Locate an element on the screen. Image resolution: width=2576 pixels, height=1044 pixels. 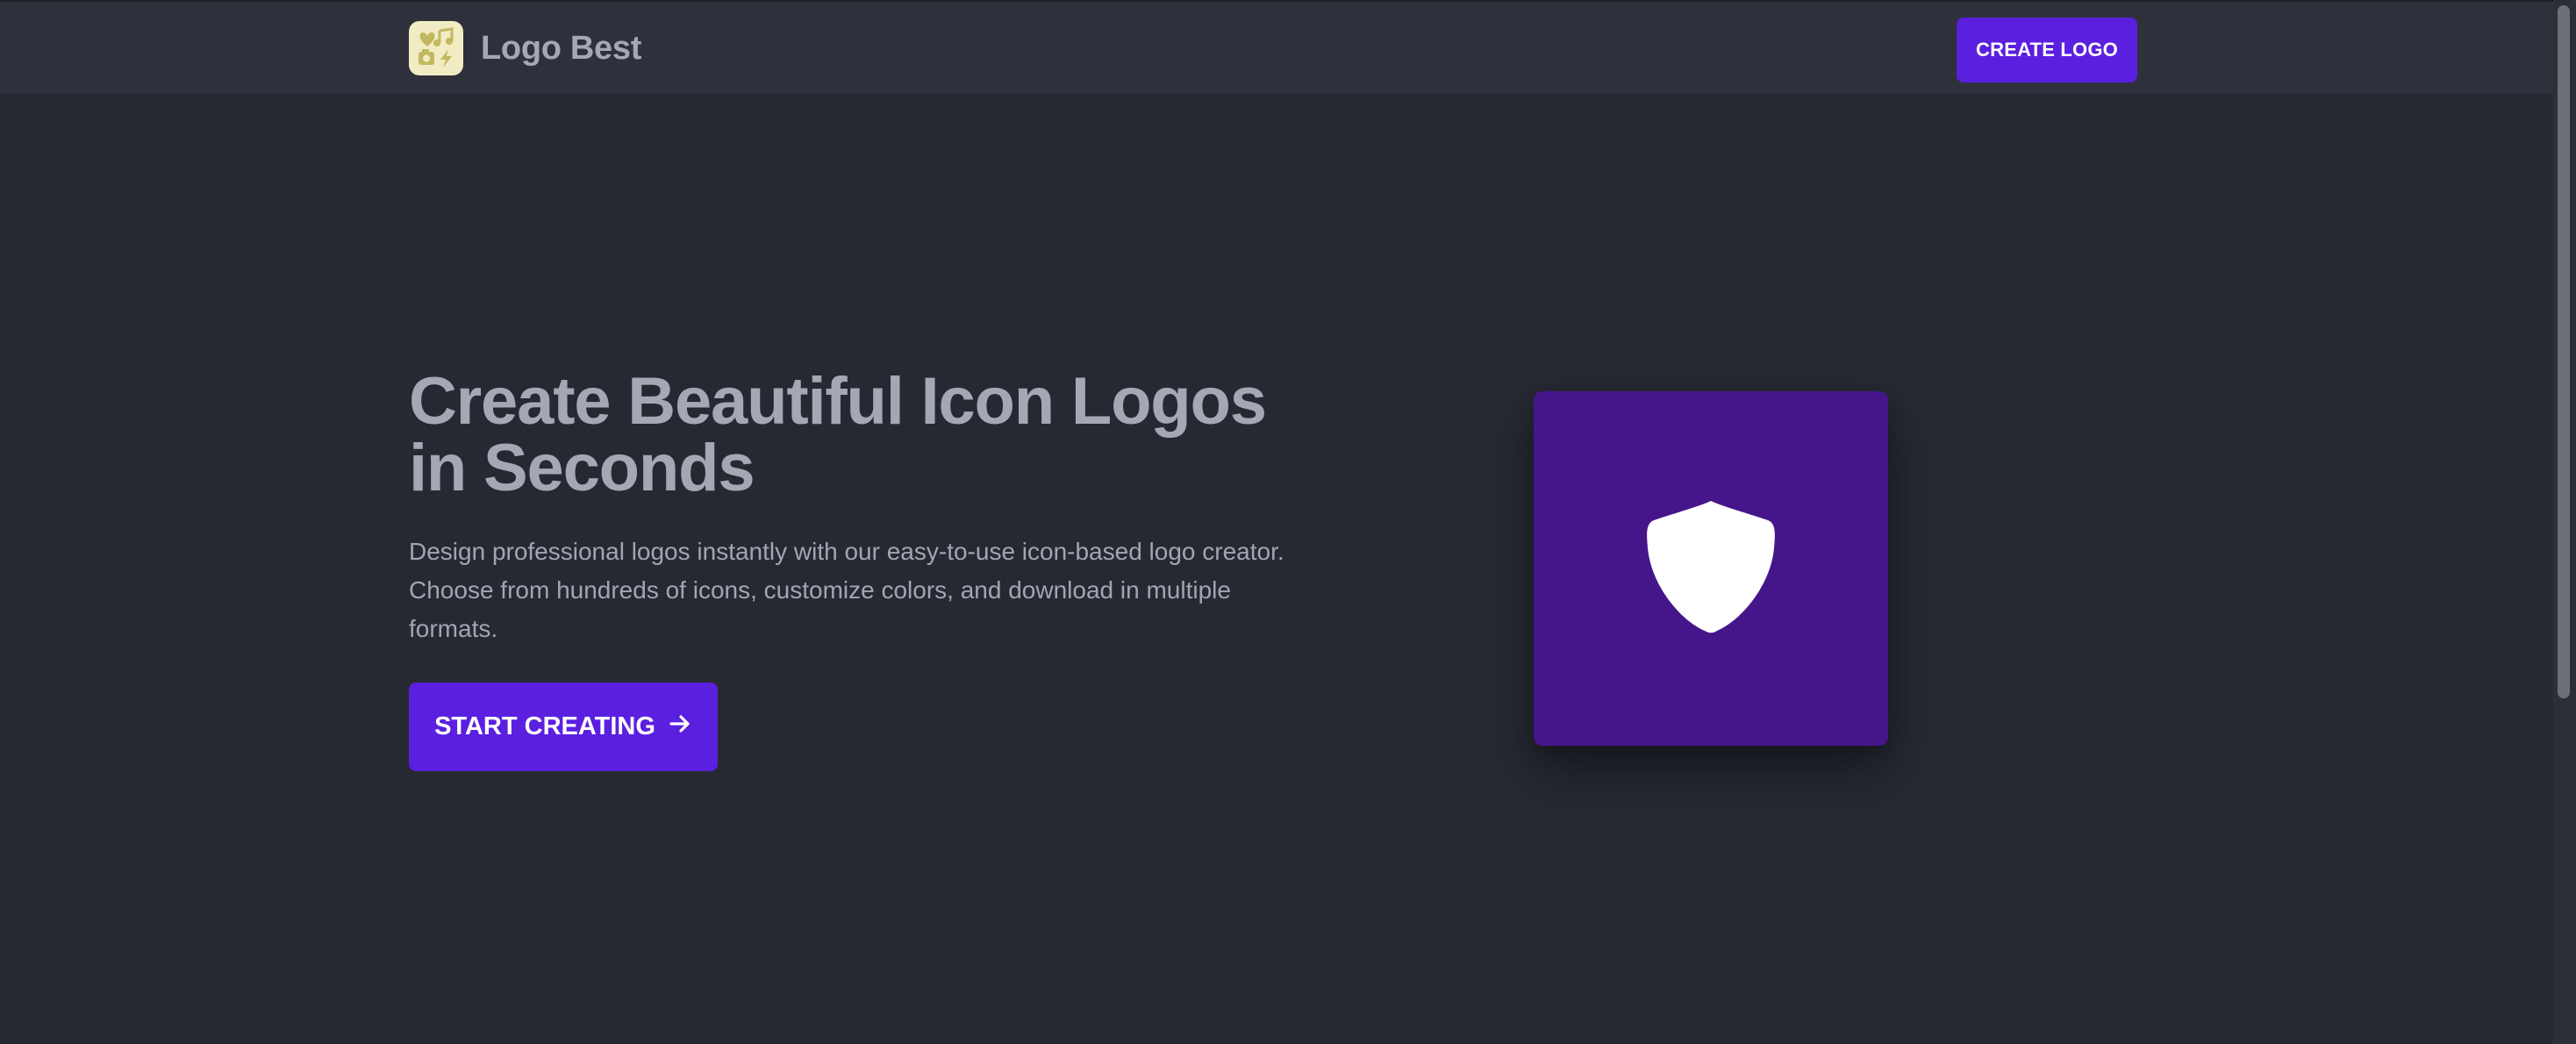
arrow-right-icon is located at coordinates (680, 727).